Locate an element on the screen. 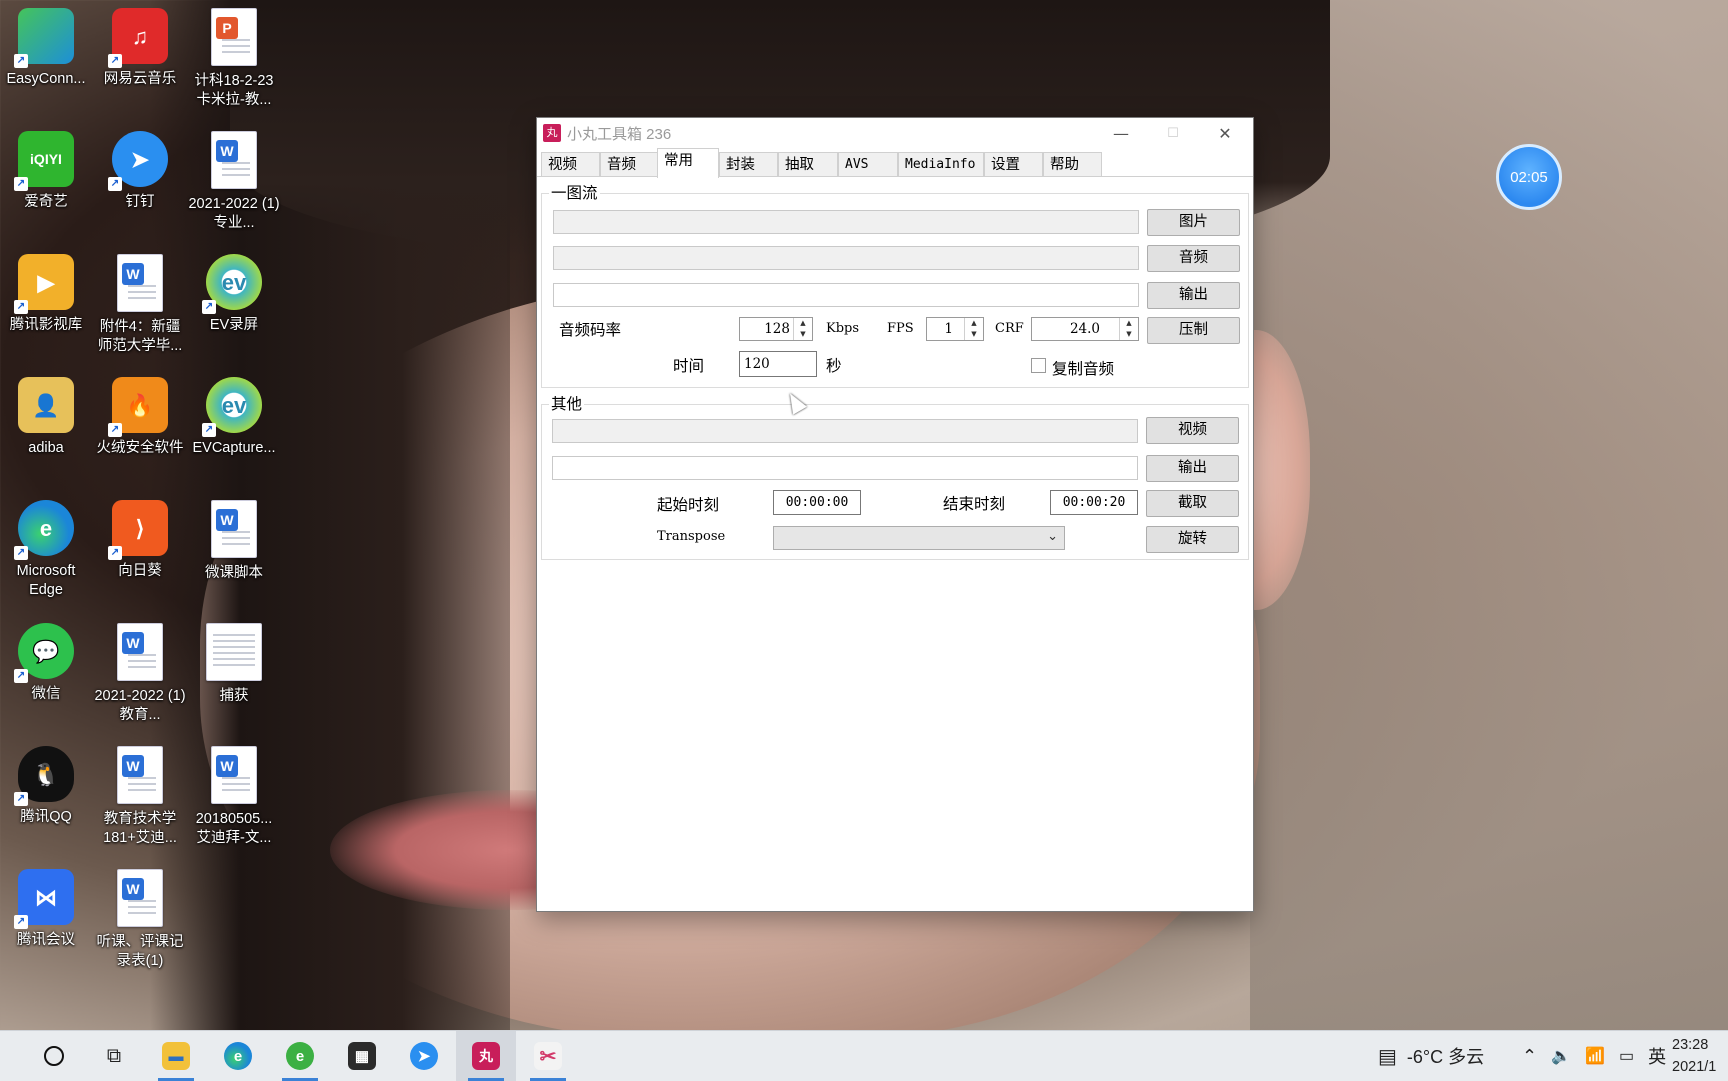 The width and height of the screenshot is (1728, 1081). weather-widget: ▤ -6°C 多云 is located at coordinates (1431, 1056).